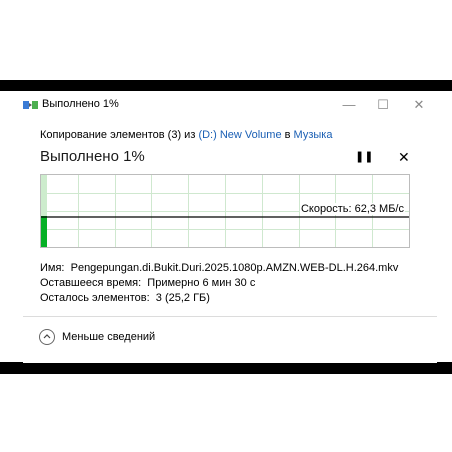 The height and width of the screenshot is (452, 452). I want to click on copy-files-icon, so click(30, 105).